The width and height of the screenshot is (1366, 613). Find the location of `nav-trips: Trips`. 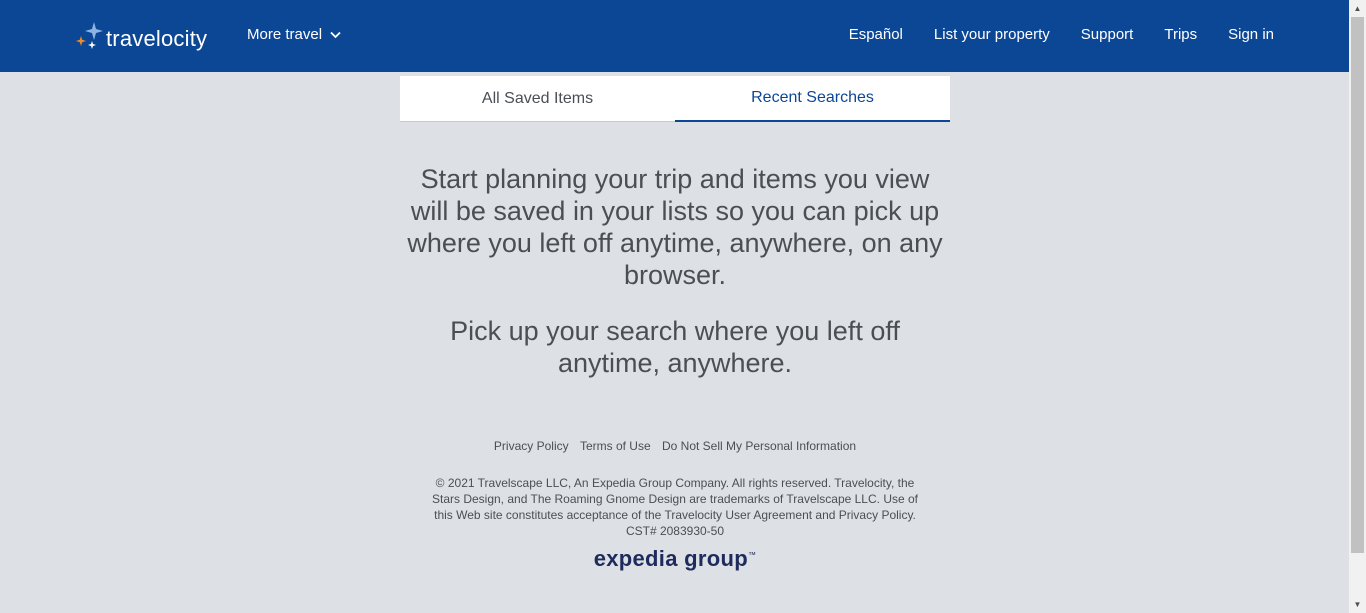

nav-trips: Trips is located at coordinates (1180, 34).